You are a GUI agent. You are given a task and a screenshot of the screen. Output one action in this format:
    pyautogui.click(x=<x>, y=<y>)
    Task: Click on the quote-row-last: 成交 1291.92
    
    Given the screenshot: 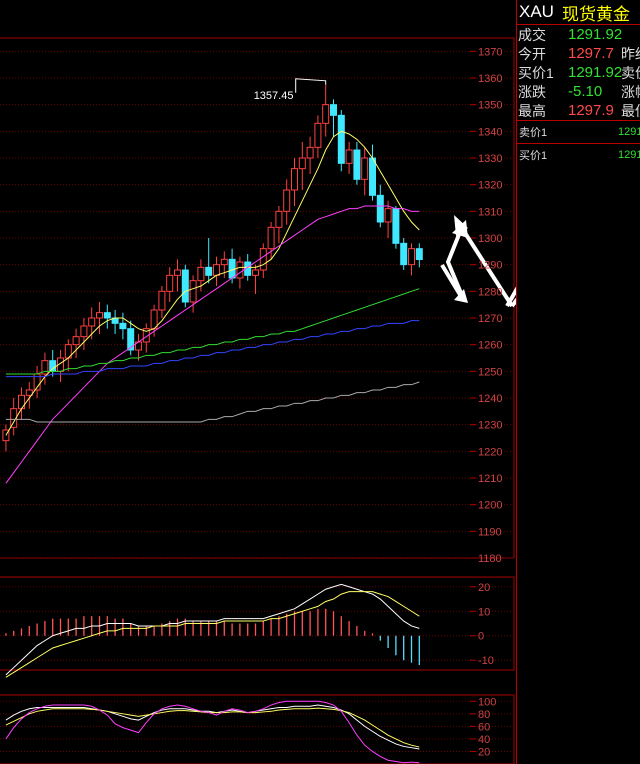 What is the action you would take?
    pyautogui.click(x=578, y=34)
    